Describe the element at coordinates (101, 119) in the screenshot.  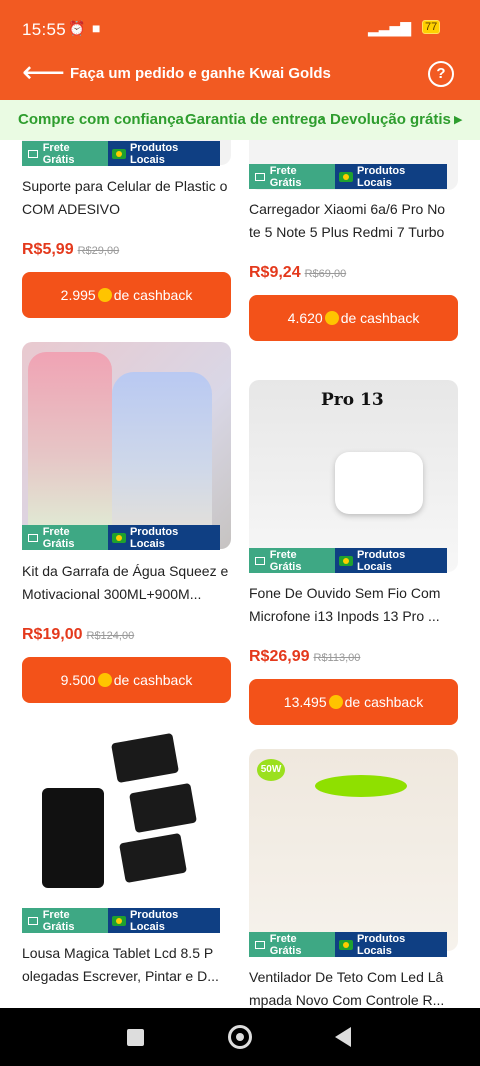
I see `banner-item-trust: Compre com confiança` at that location.